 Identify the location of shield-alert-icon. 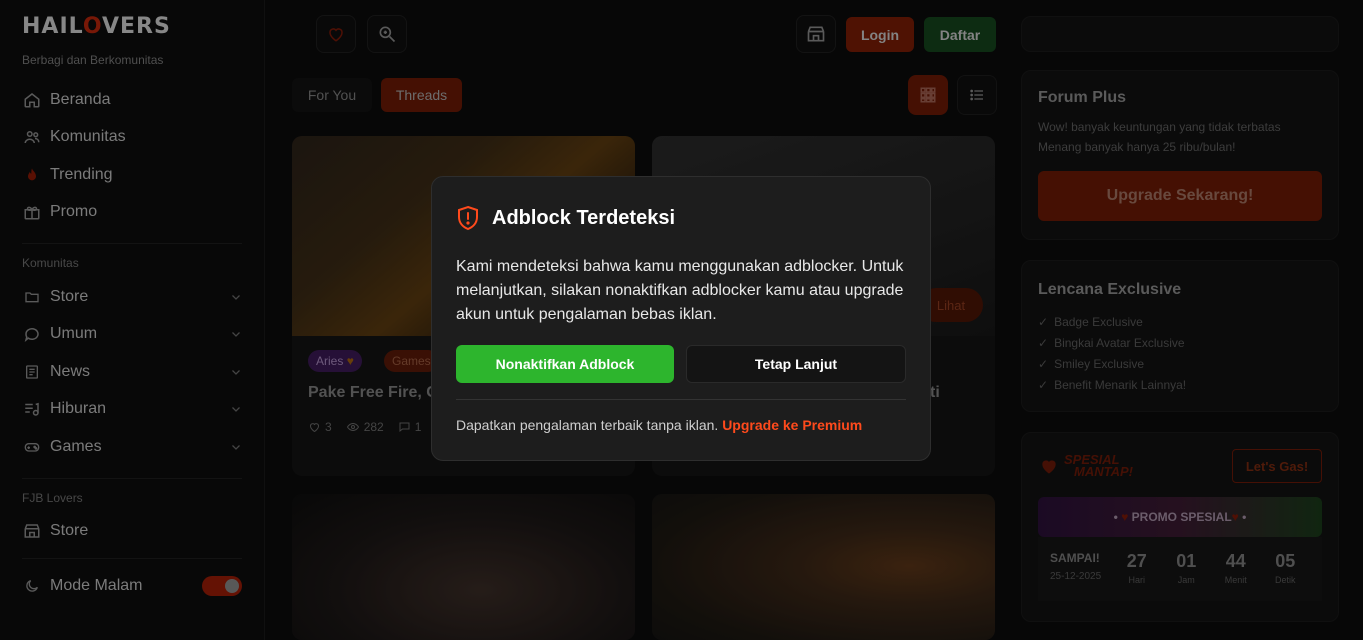
(468, 218).